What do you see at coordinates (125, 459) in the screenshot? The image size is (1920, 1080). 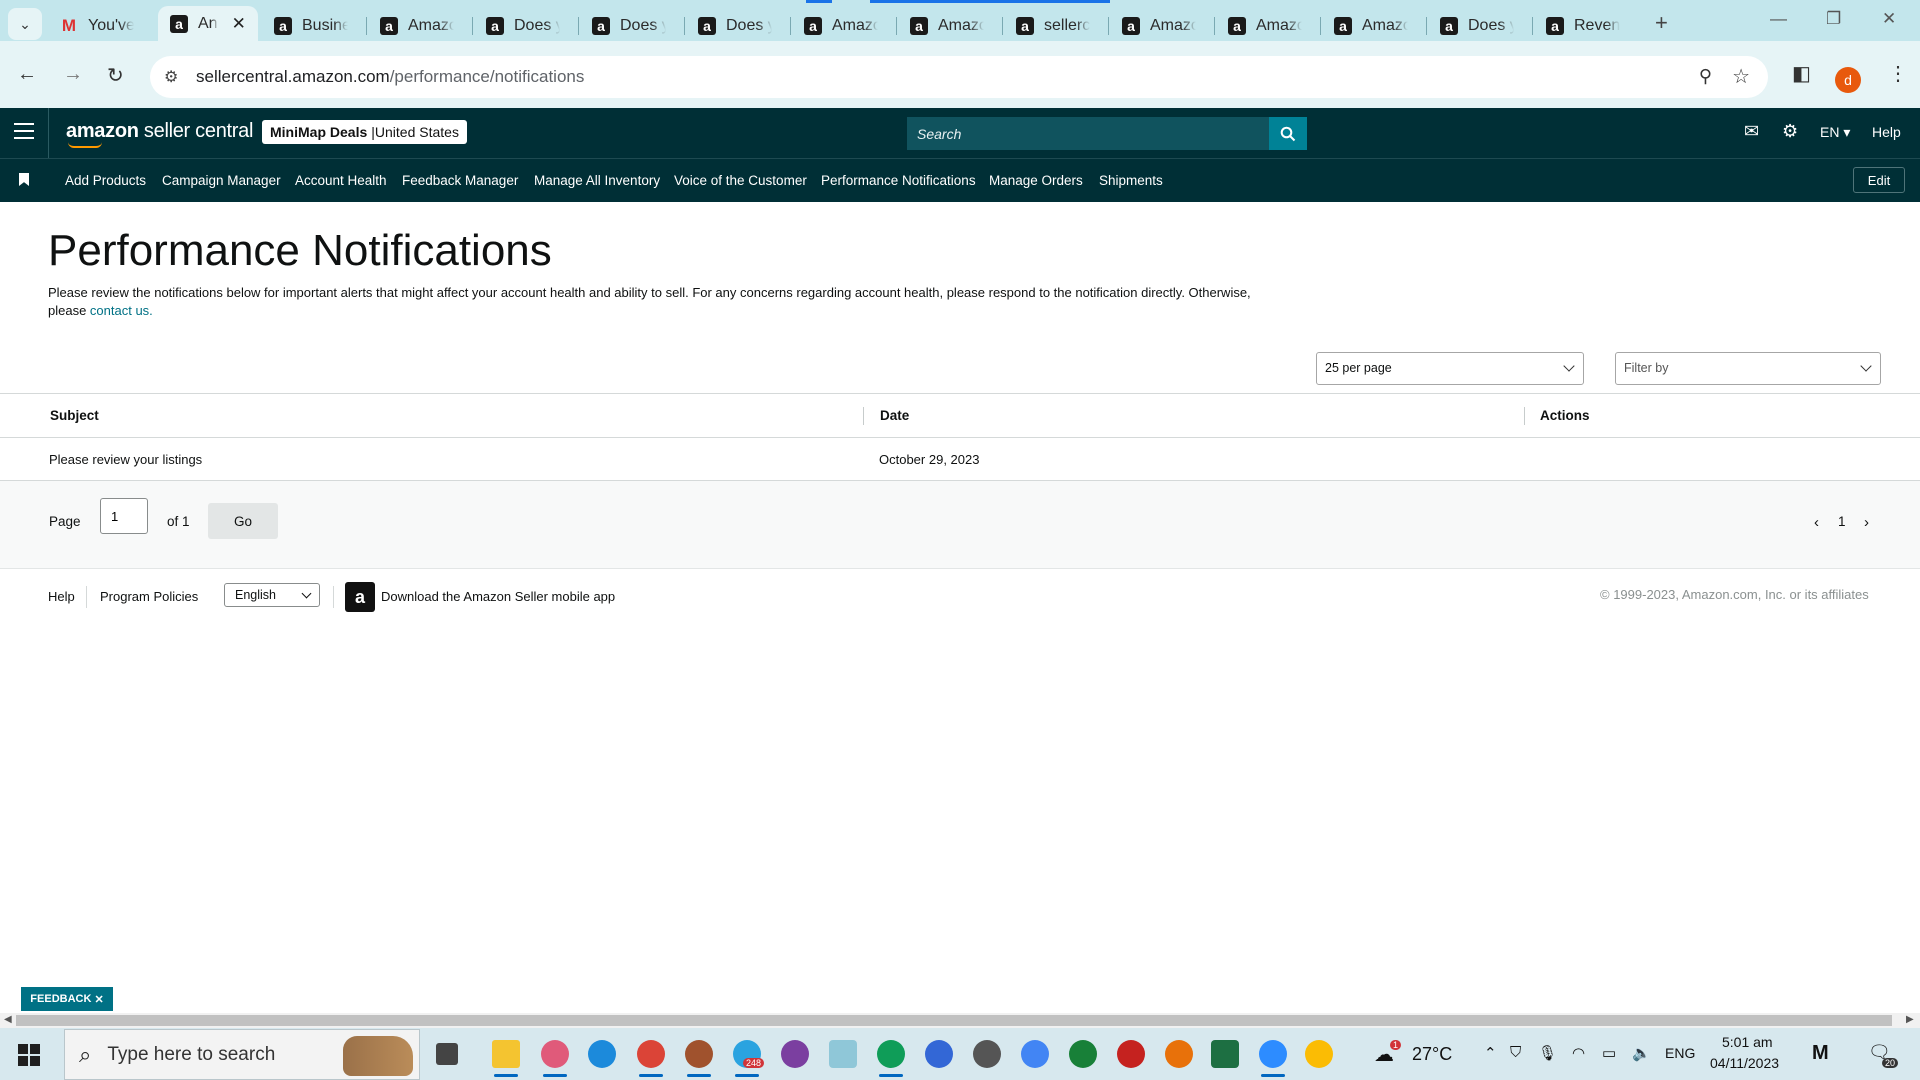 I see `notification-subject-link: Please review your listings` at bounding box center [125, 459].